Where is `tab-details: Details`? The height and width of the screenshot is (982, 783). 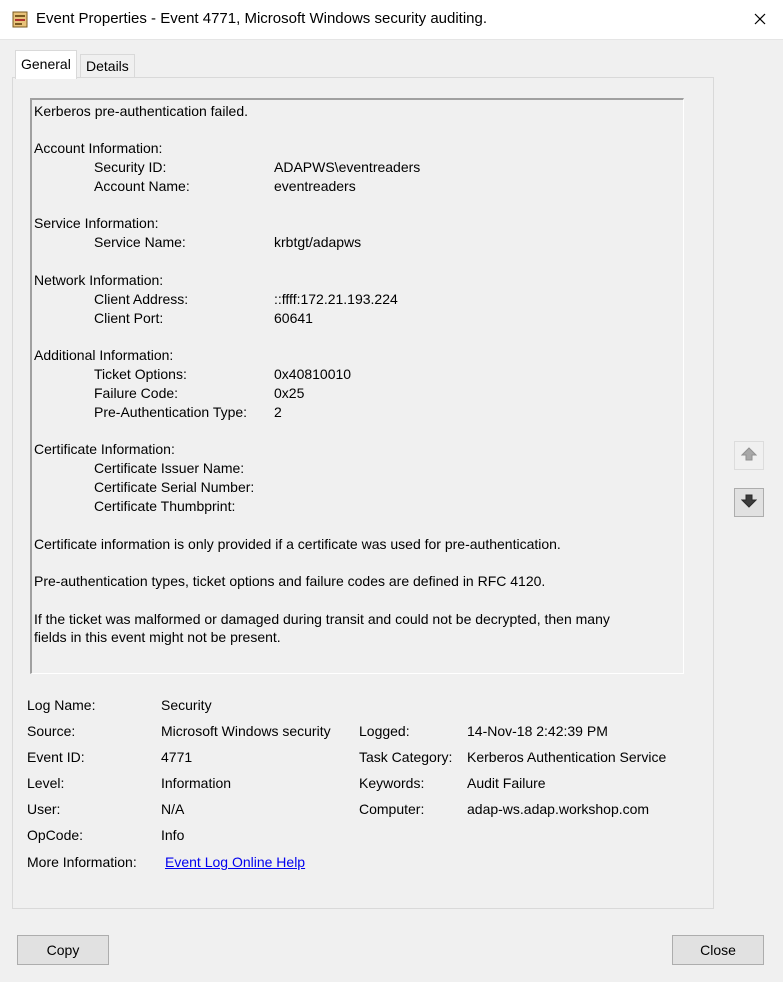 tab-details: Details is located at coordinates (107, 65).